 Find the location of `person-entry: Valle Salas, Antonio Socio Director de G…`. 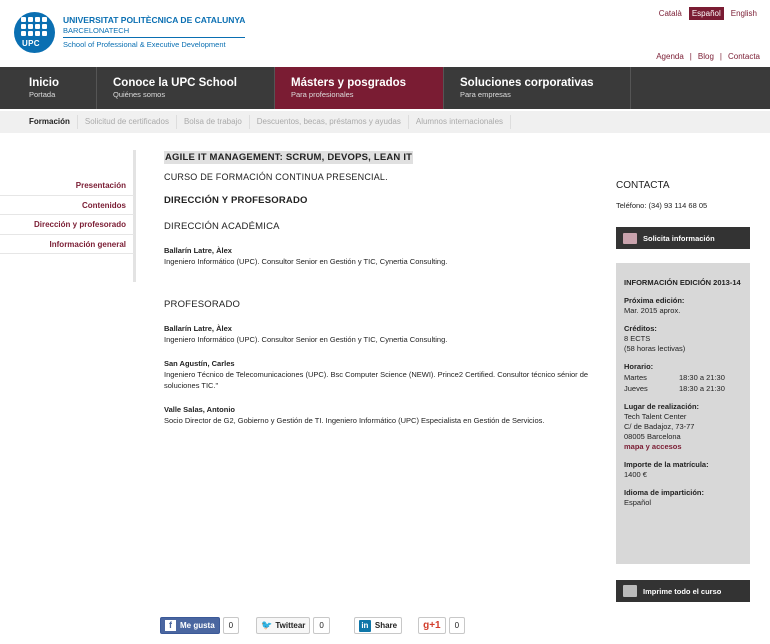

person-entry: Valle Salas, Antonio Socio Director de G… is located at coordinates (384, 415).